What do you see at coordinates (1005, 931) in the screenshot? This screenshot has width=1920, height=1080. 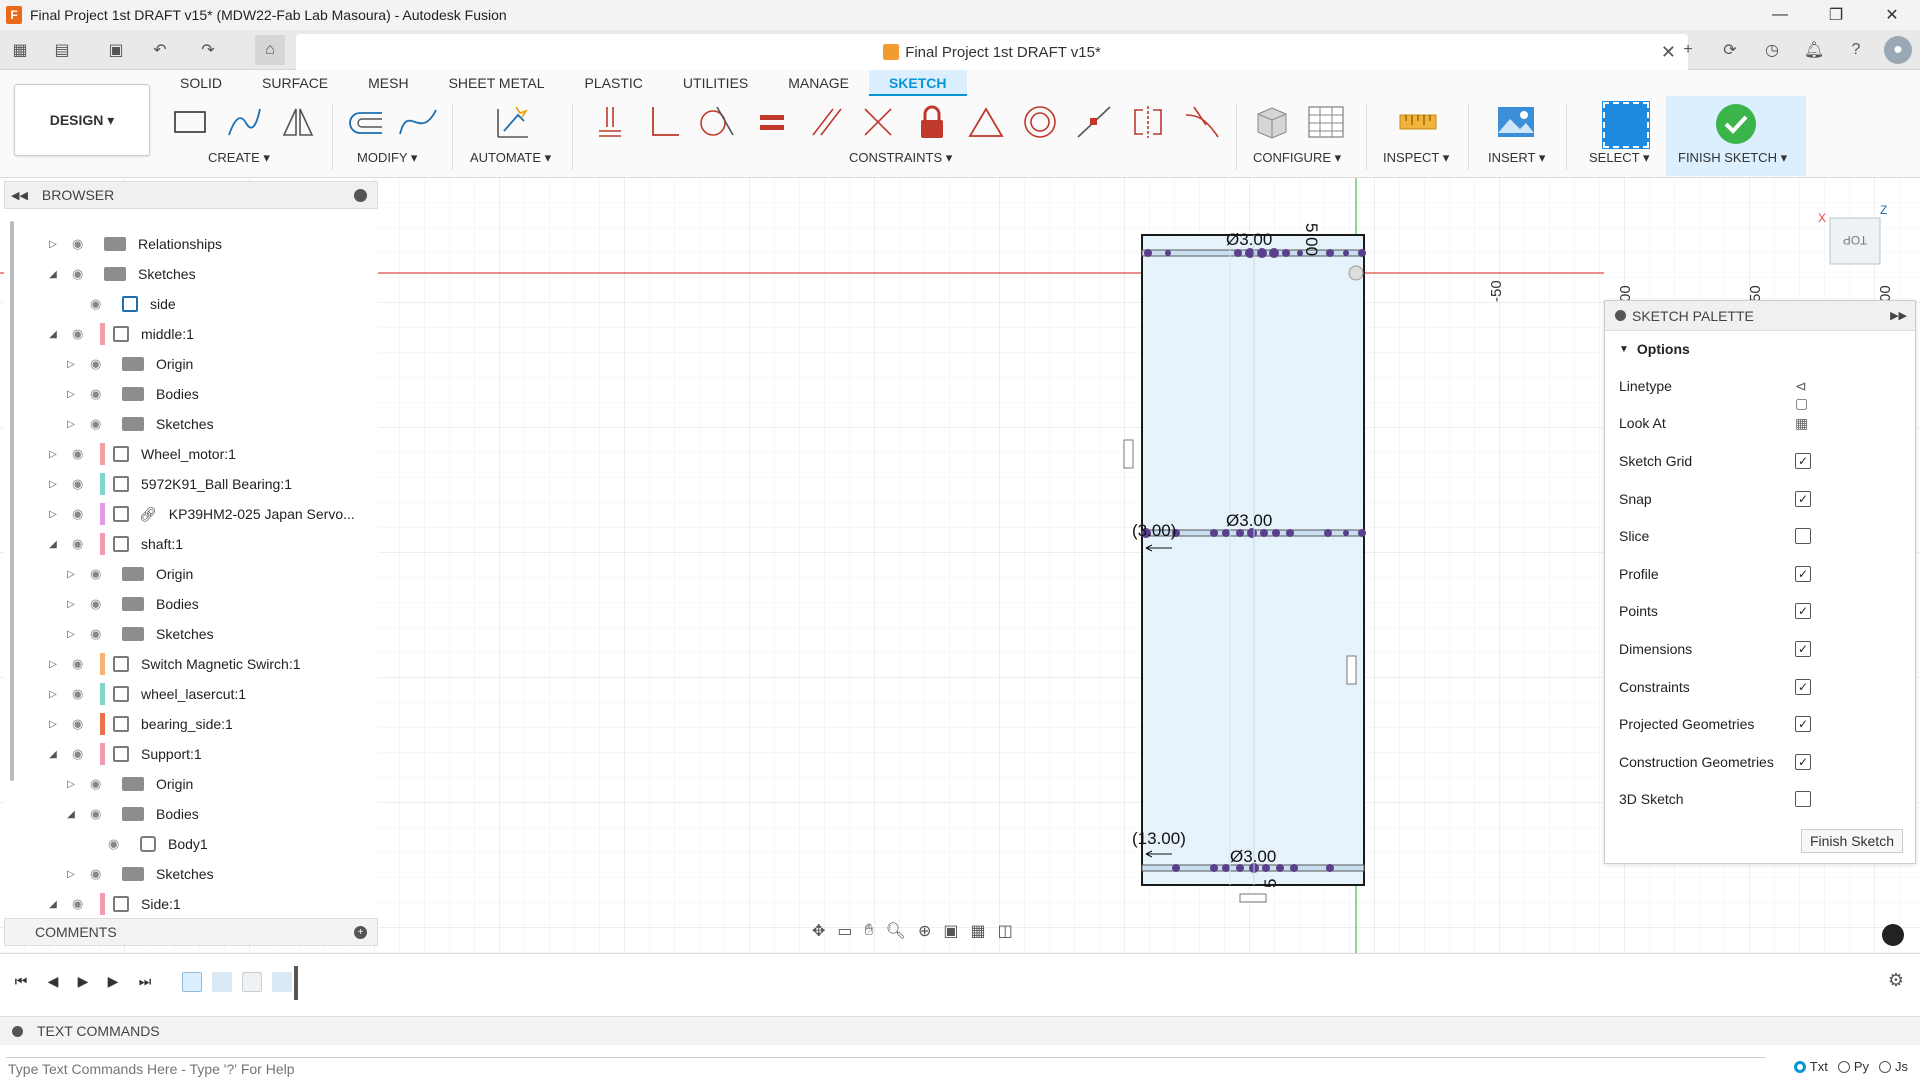 I see `viewports-icon: ◫` at bounding box center [1005, 931].